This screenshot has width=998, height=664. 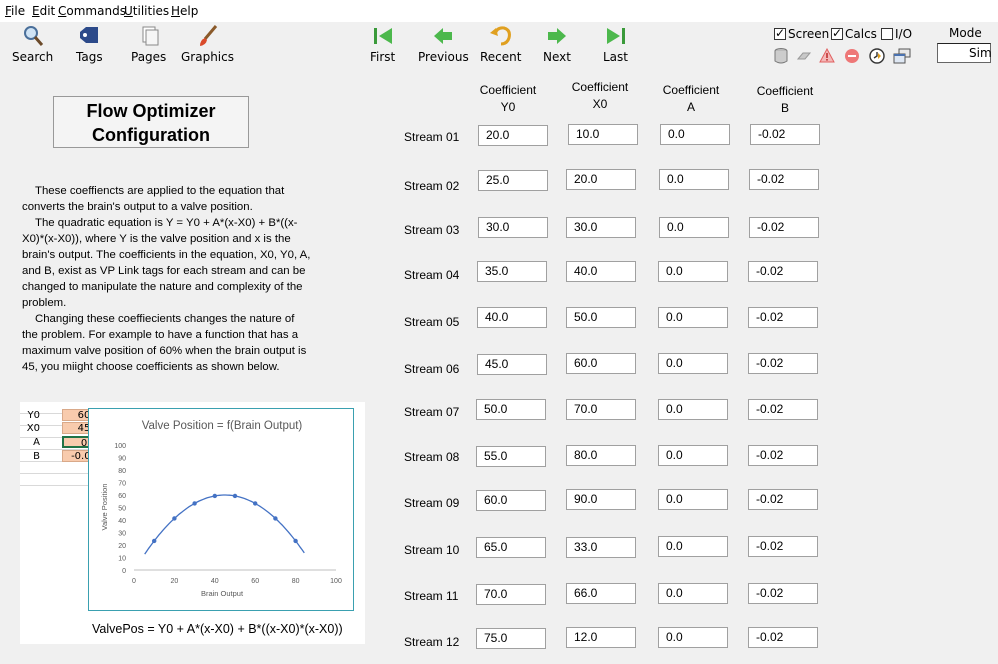 What do you see at coordinates (184, 11) in the screenshot?
I see `menu-help: Help` at bounding box center [184, 11].